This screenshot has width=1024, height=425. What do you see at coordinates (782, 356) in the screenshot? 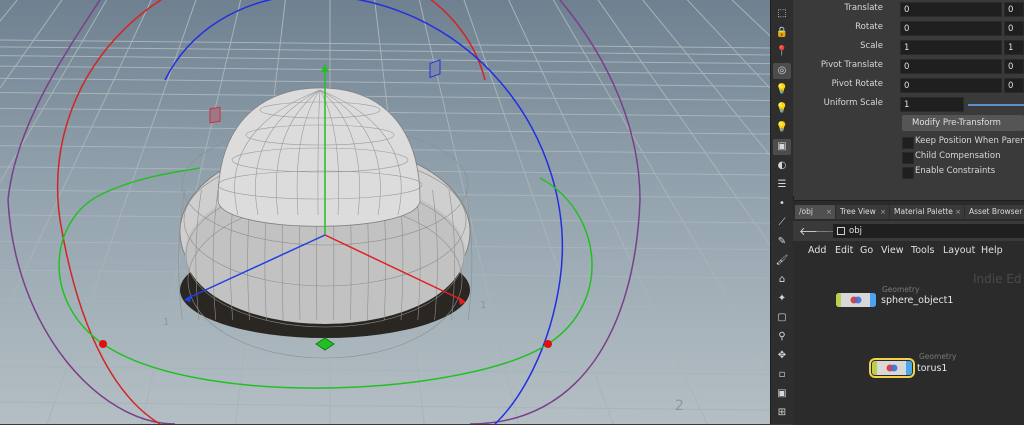
I see `bone-icon: ✥` at bounding box center [782, 356].